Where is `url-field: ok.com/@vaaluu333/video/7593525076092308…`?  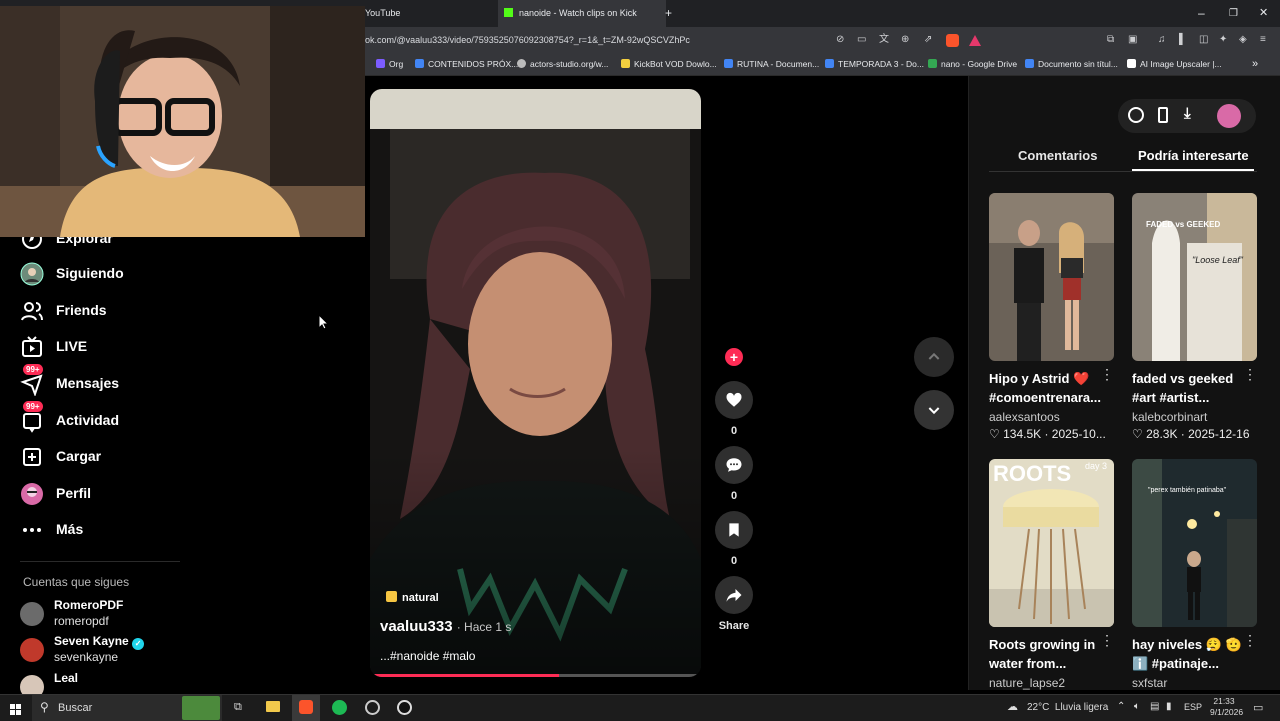
url-field: ok.com/@vaaluu333/video/7593525076092308… is located at coordinates (527, 40).